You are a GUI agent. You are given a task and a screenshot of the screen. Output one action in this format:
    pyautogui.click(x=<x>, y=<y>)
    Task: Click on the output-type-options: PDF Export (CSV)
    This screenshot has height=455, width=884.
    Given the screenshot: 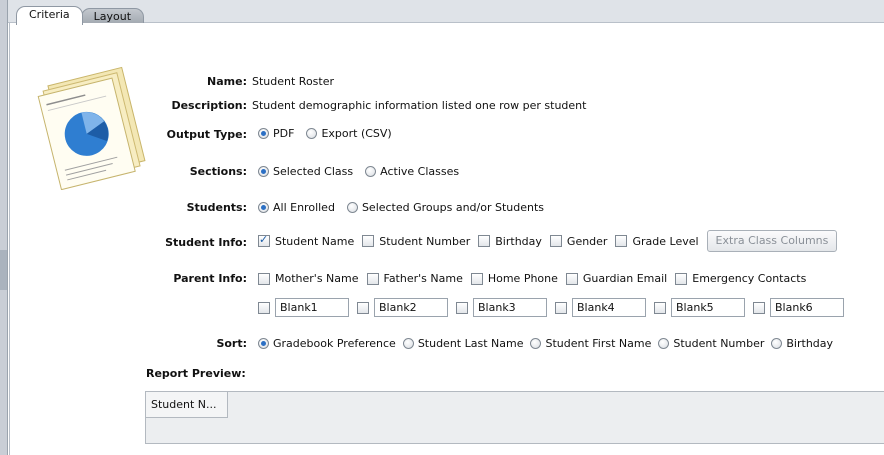 What is the action you would take?
    pyautogui.click(x=331, y=133)
    